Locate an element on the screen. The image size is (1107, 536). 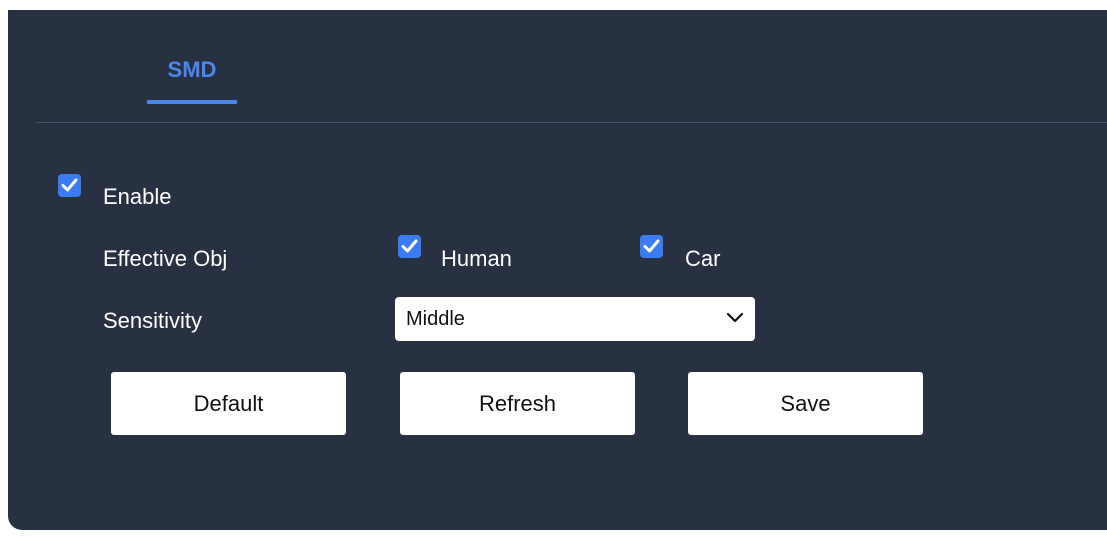
active-tab-indicator is located at coordinates (192, 102).